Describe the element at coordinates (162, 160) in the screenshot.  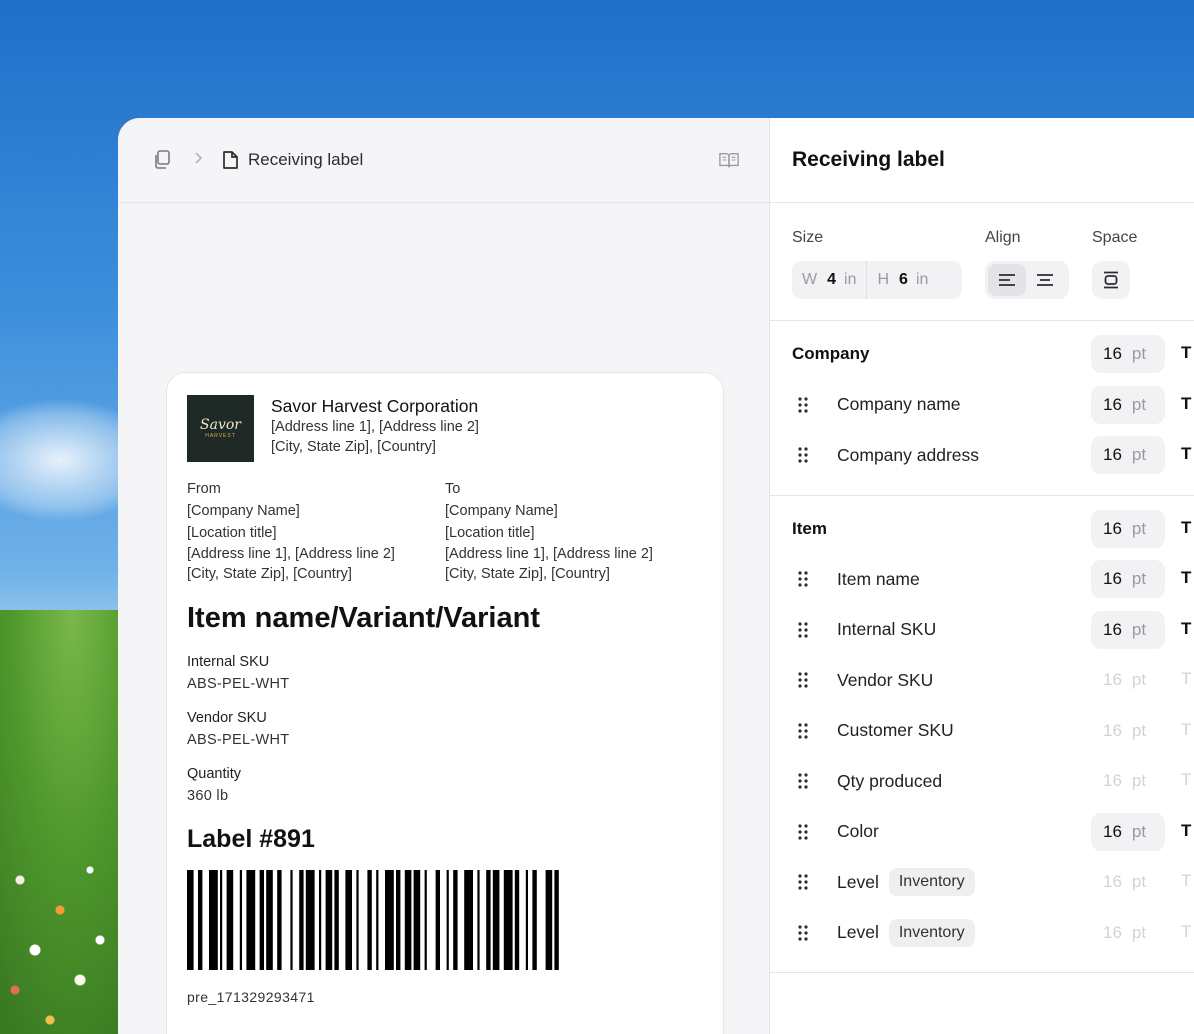
I see `copy-icon` at that location.